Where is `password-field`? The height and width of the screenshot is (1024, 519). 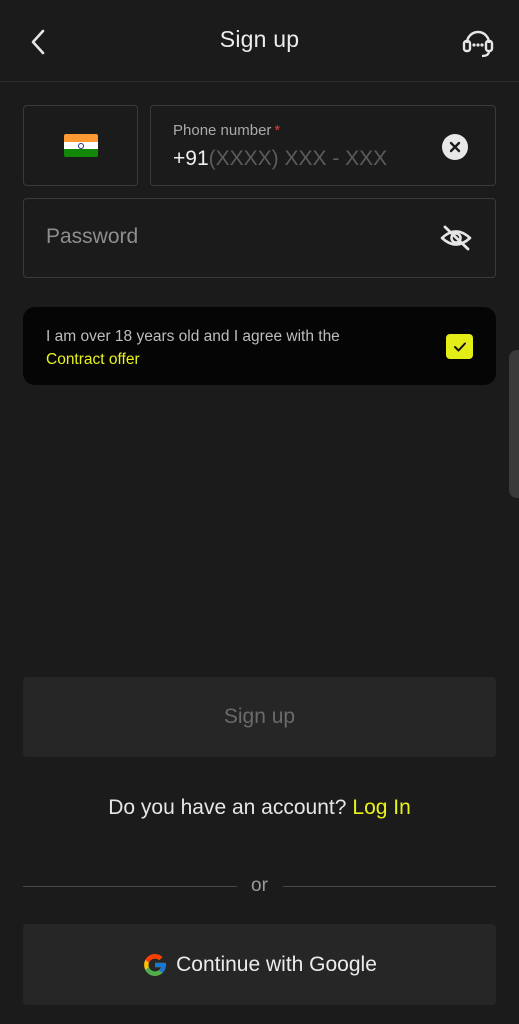 password-field is located at coordinates (259, 238).